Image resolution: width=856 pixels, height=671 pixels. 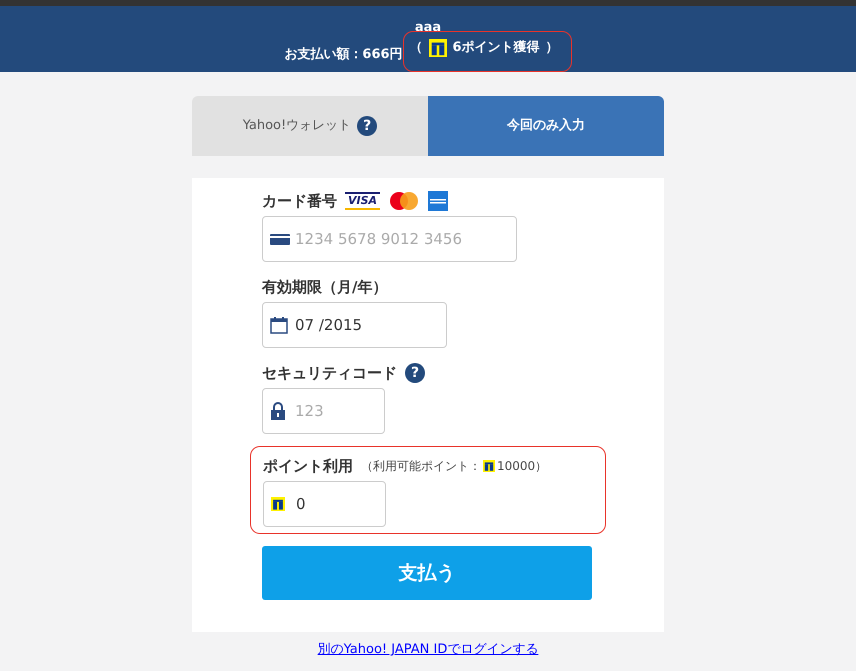 What do you see at coordinates (324, 504) in the screenshot?
I see `points-field: 0` at bounding box center [324, 504].